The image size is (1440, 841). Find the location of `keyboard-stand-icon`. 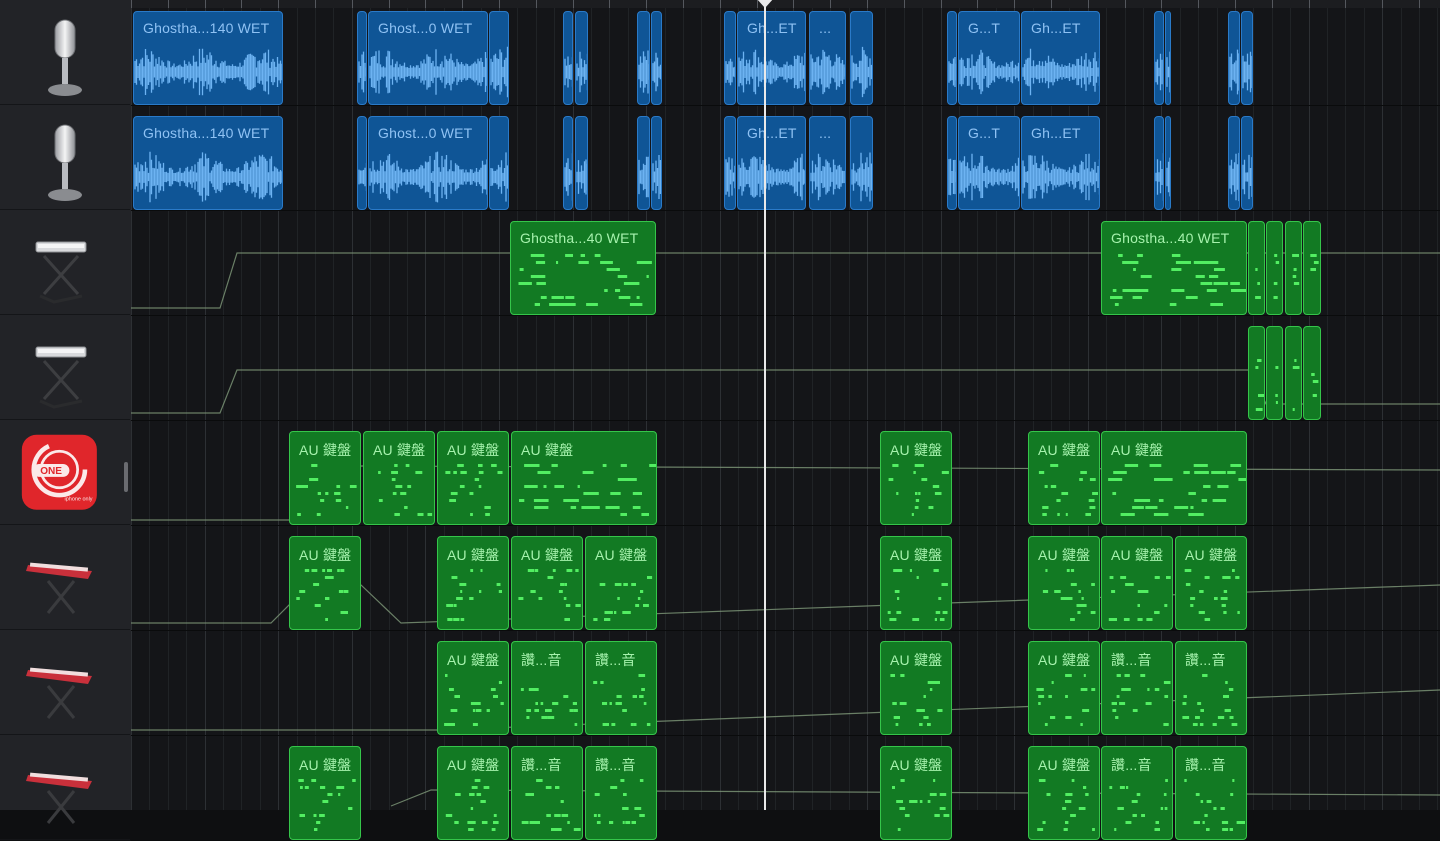

keyboard-stand-icon is located at coordinates (61, 377).